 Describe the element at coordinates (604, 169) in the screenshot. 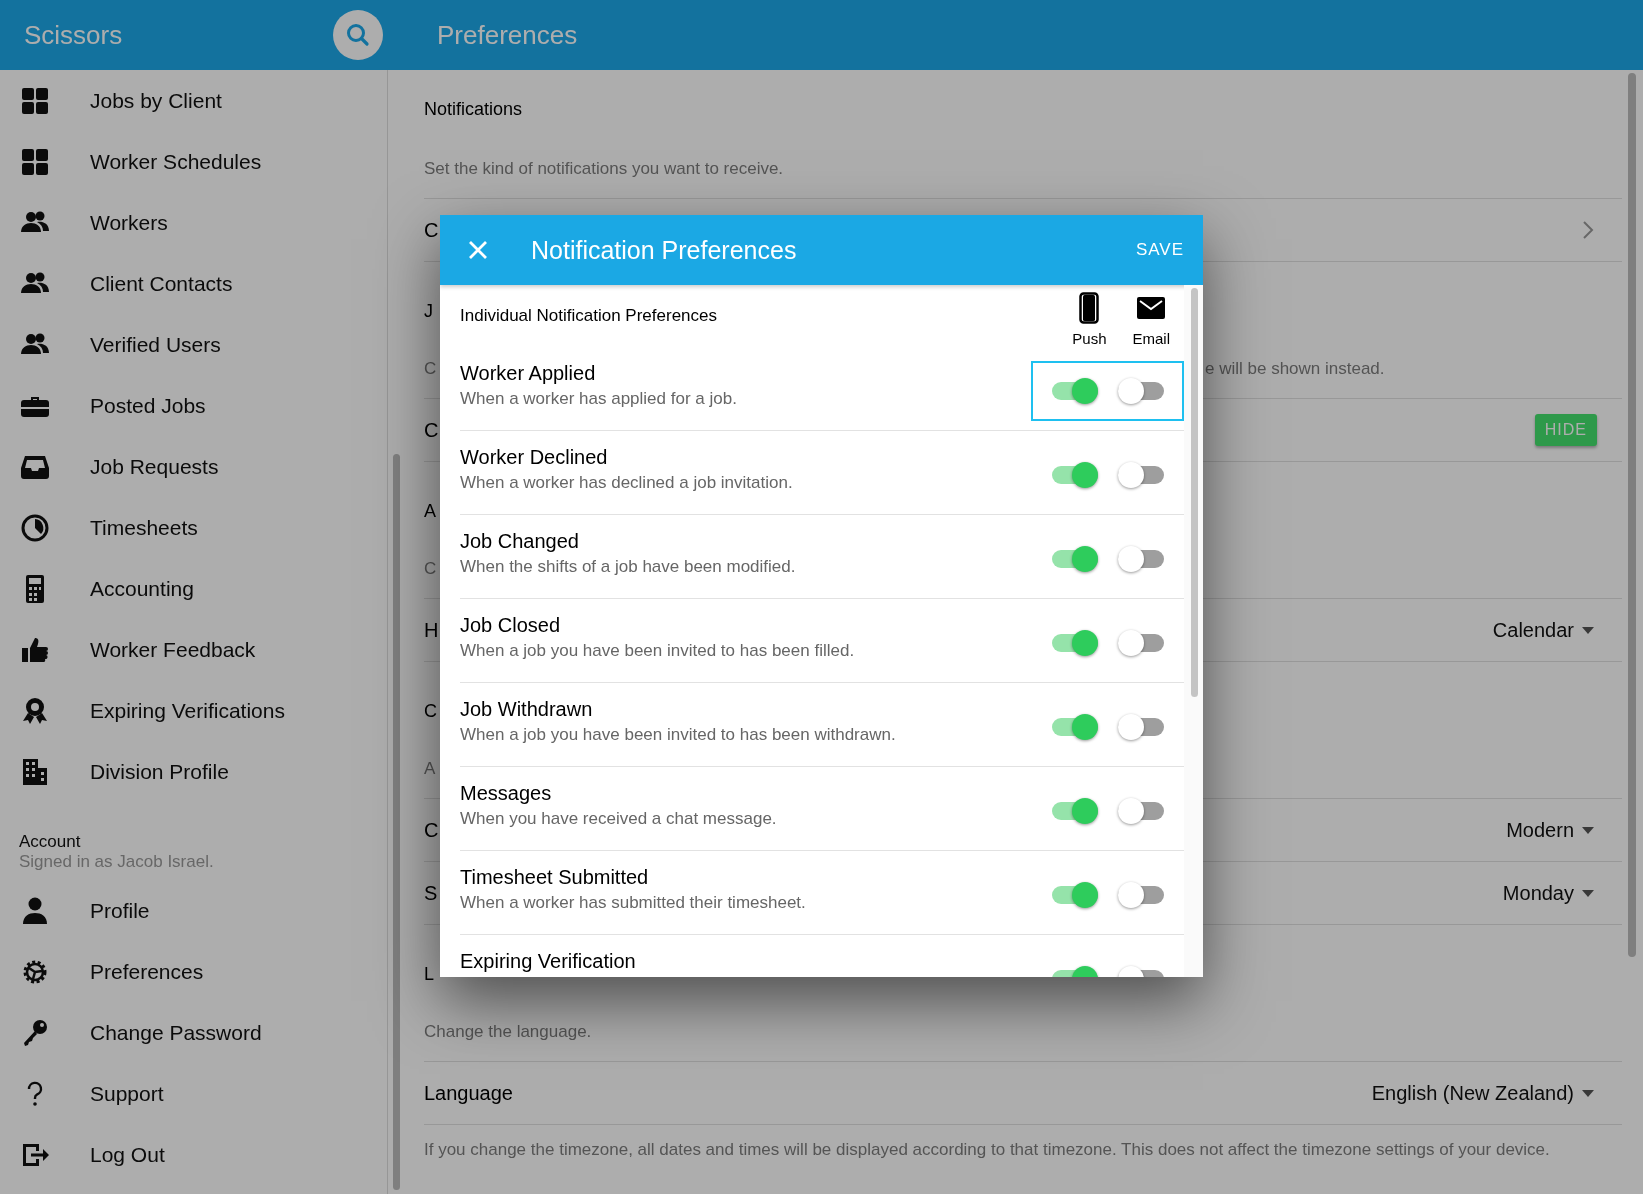

I see `section-description: Set the kind of notifications you want to receive.` at that location.